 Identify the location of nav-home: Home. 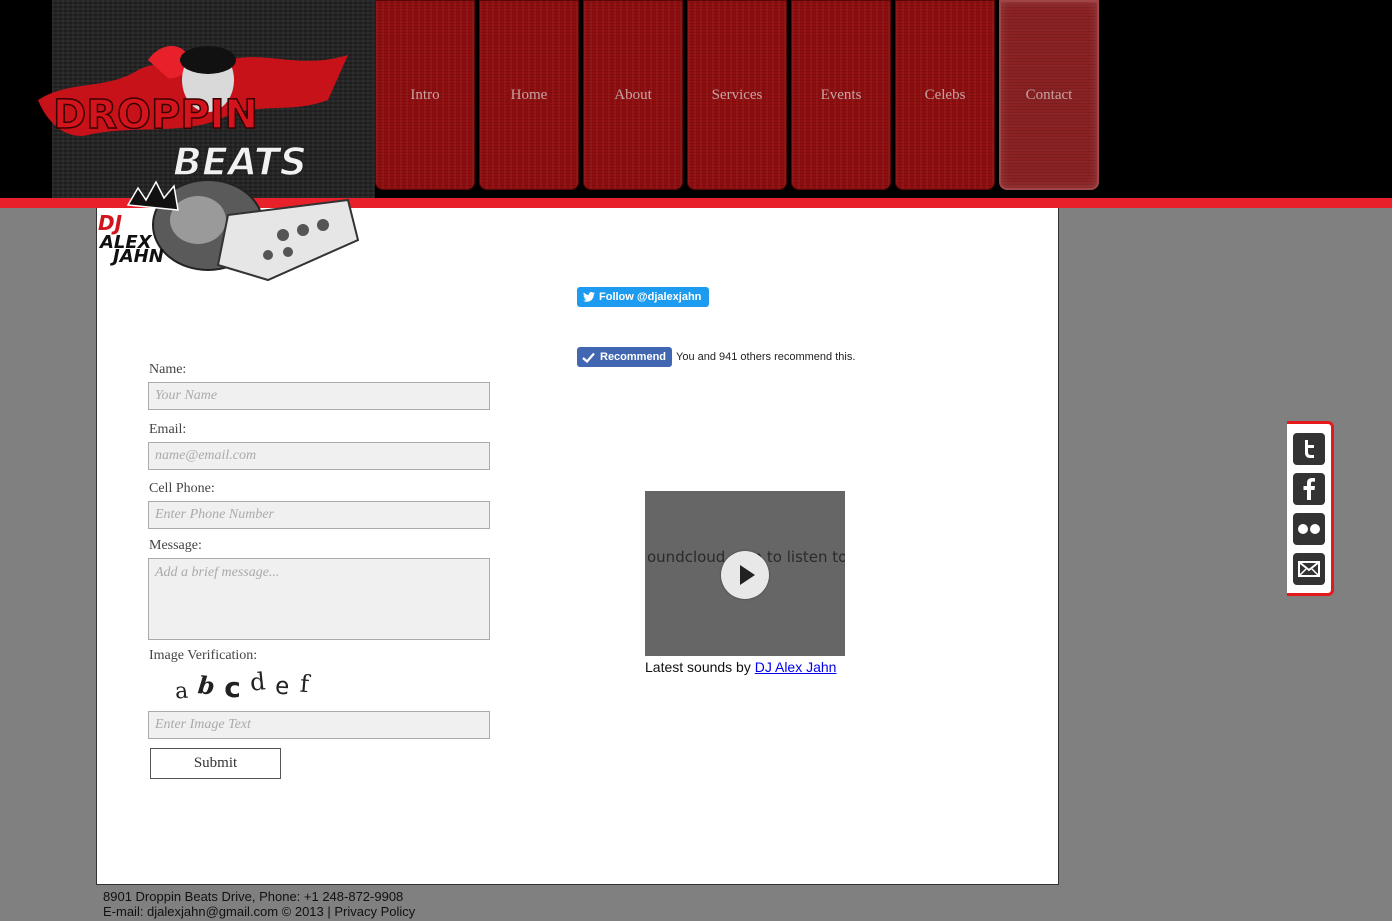
(529, 95).